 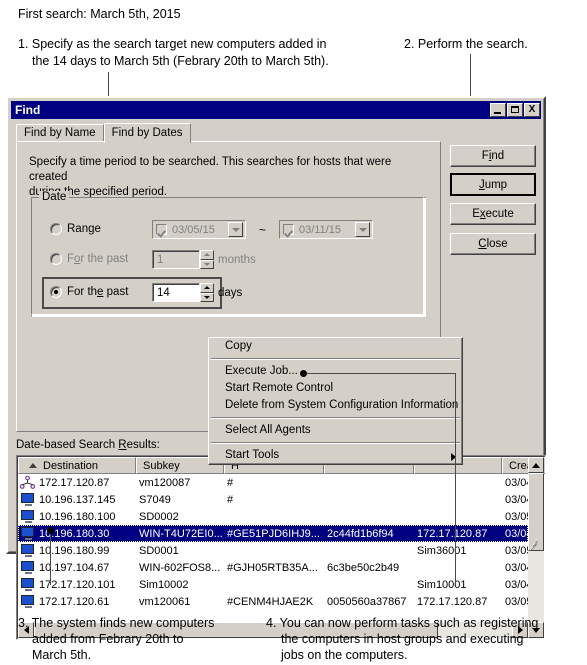 What do you see at coordinates (60, 133) in the screenshot?
I see `tab-find-by-name: Find by Name` at bounding box center [60, 133].